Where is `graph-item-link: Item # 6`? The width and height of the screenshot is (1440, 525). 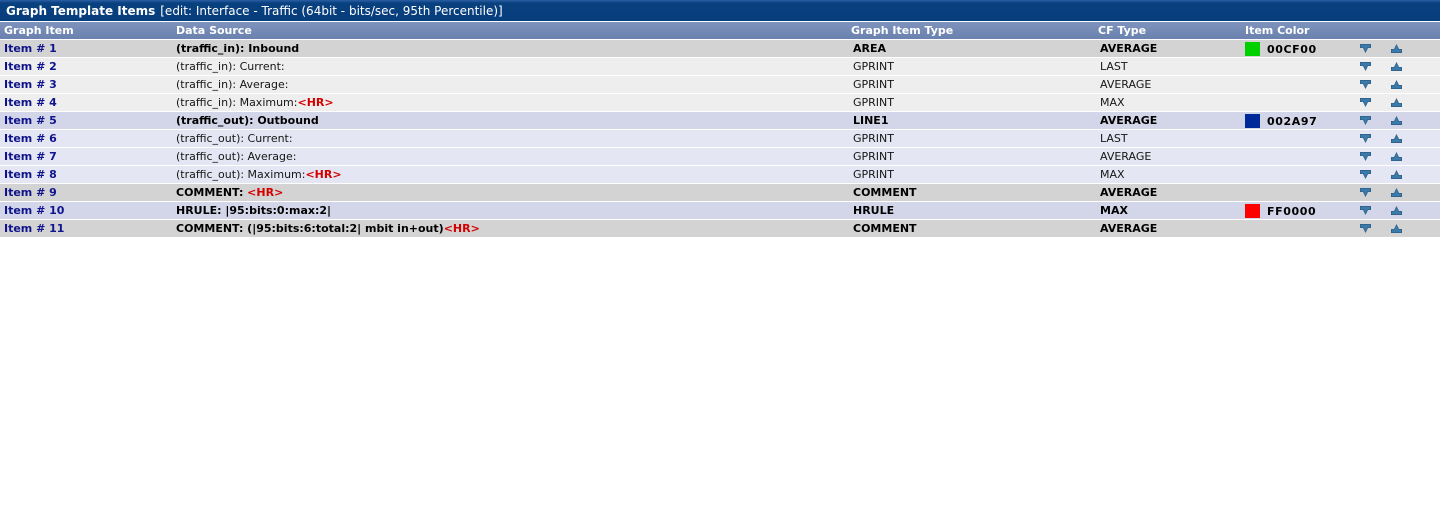 graph-item-link: Item # 6 is located at coordinates (30, 138).